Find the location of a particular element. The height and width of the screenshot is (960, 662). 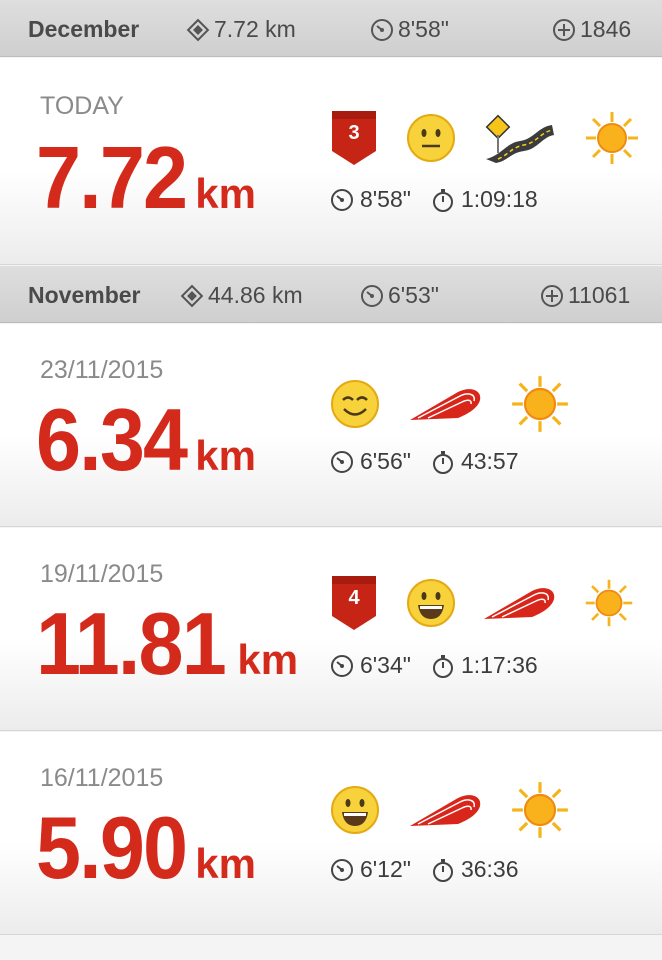

neutral-face-icon is located at coordinates (431, 138).